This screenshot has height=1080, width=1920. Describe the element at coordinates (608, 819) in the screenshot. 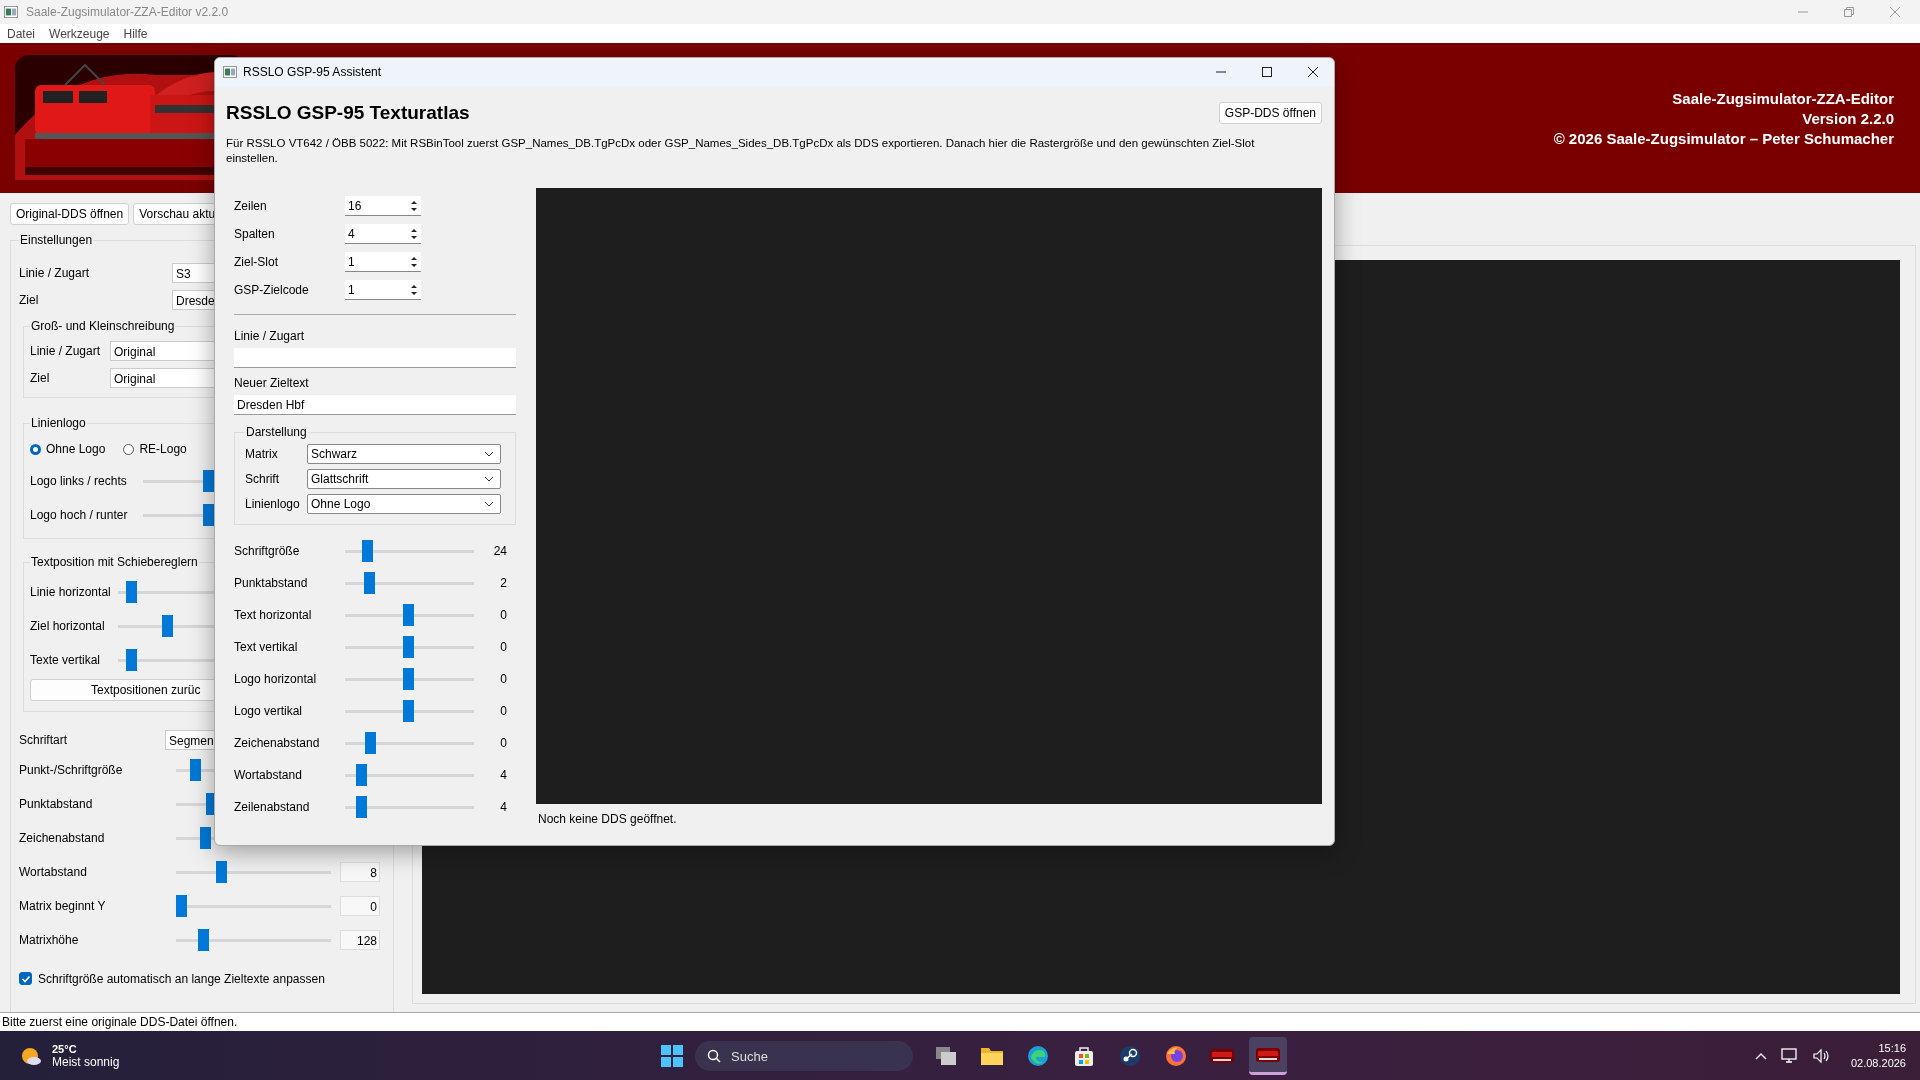

I see `preview-status: Noch keine DDS geöffnet.` at that location.